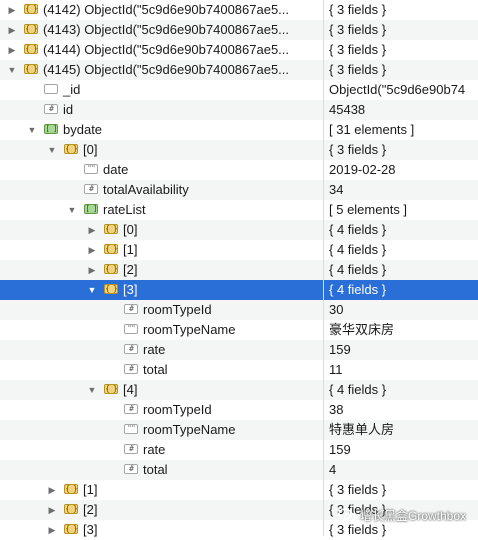 This screenshot has width=478, height=540. What do you see at coordinates (239, 370) in the screenshot?
I see `tree-row: # total 11` at bounding box center [239, 370].